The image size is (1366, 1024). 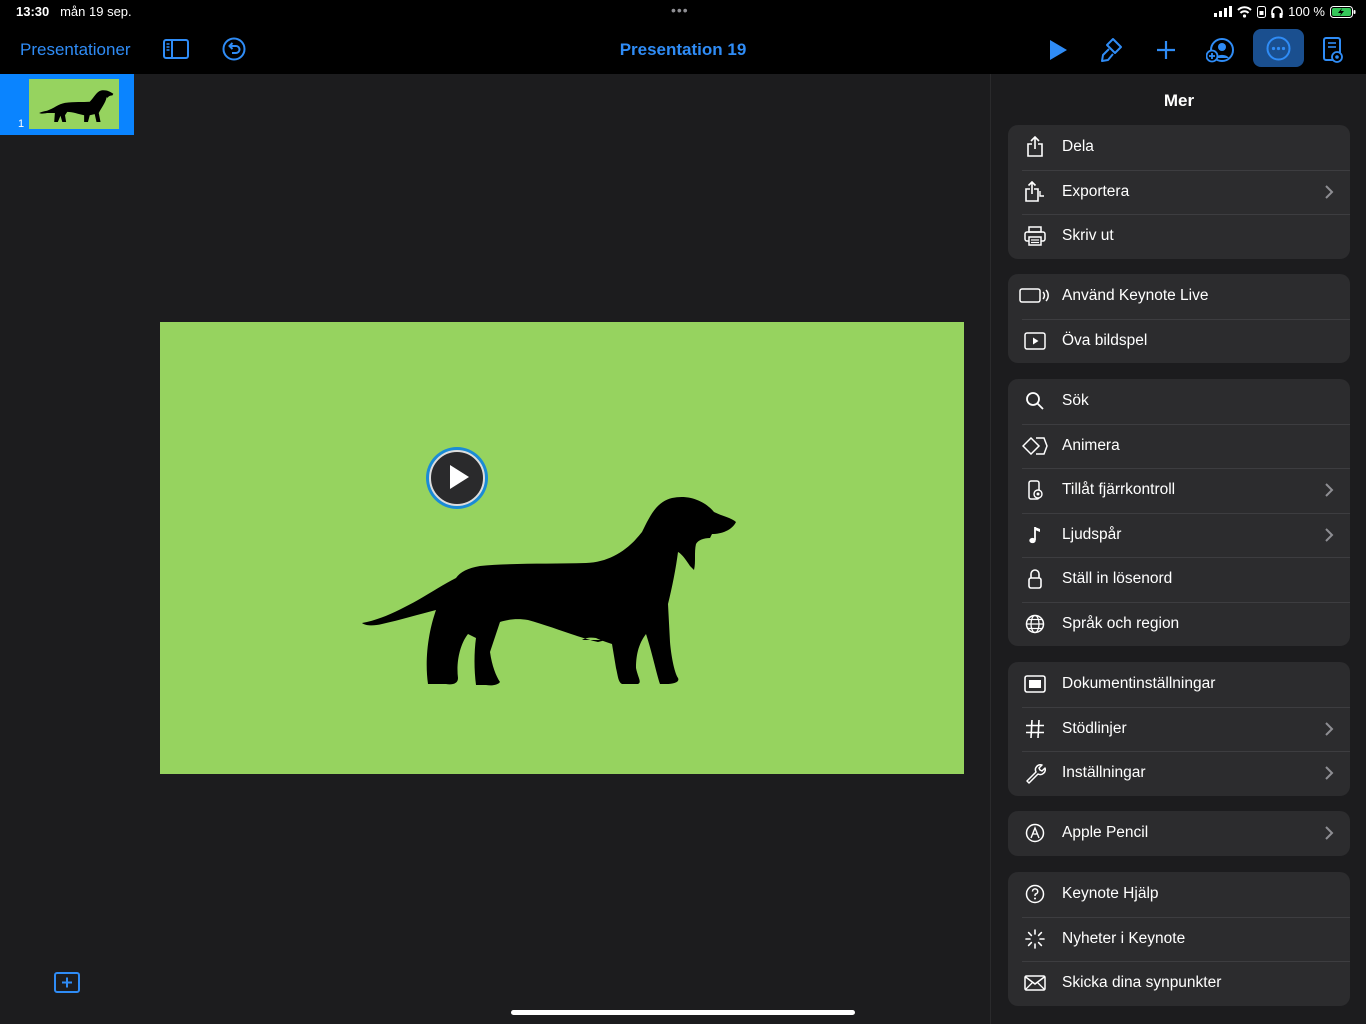 I want to click on share-icon, so click(x=1035, y=147).